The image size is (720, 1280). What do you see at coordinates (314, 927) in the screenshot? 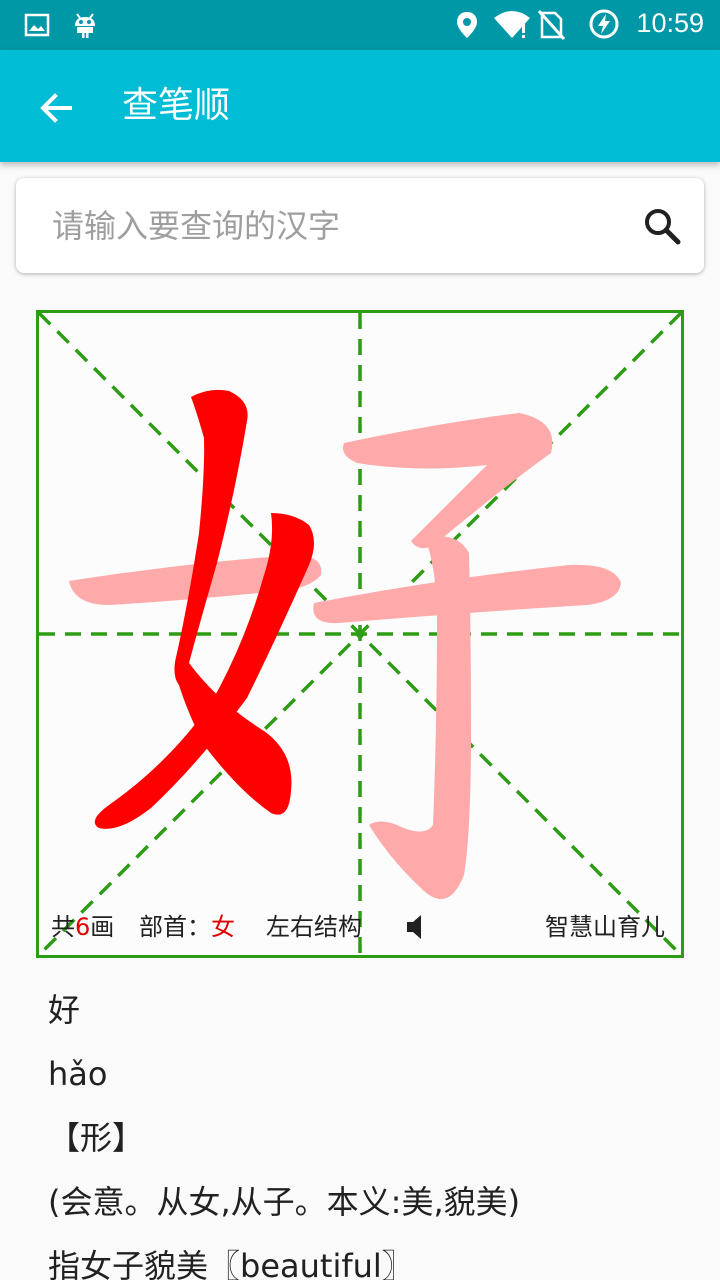
I see `character-structure: 左右结构` at bounding box center [314, 927].